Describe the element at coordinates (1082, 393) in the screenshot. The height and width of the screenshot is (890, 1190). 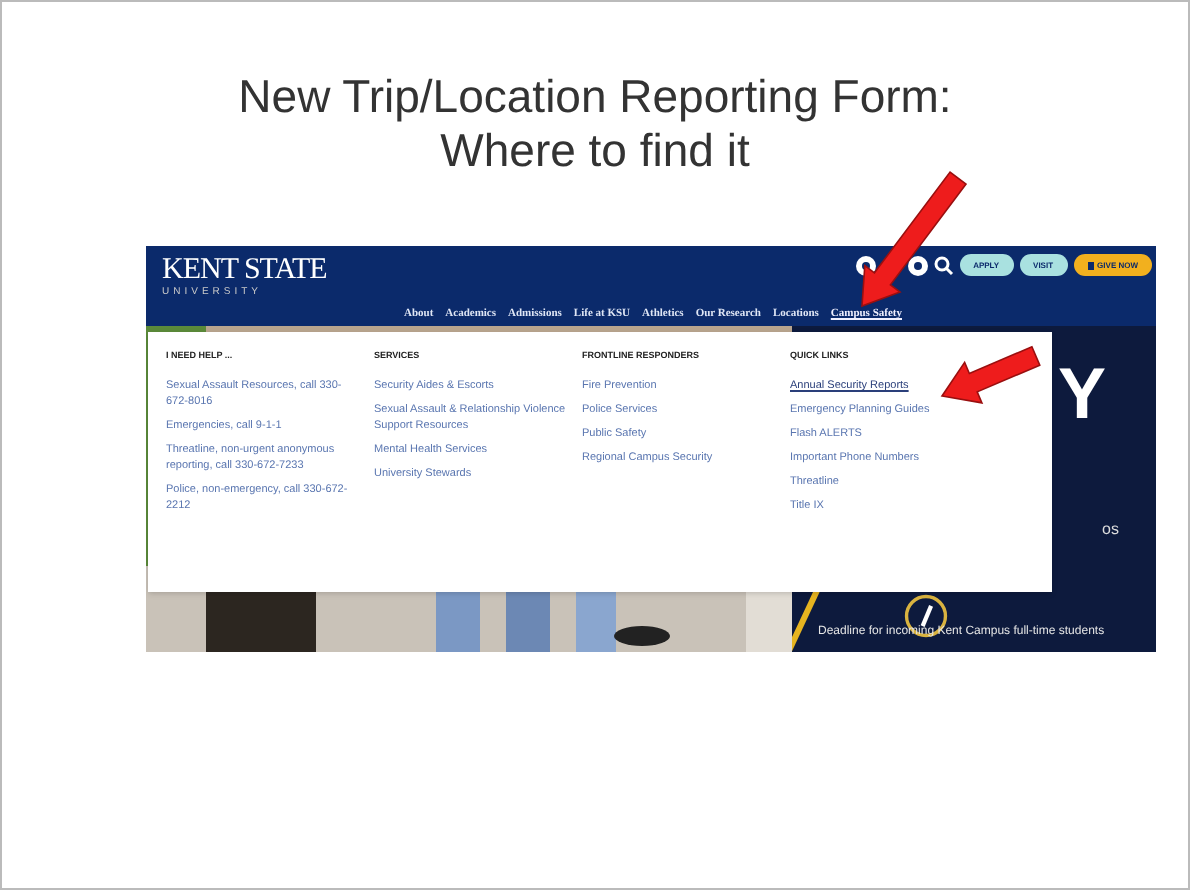
I see `hero-headline: Y` at that location.